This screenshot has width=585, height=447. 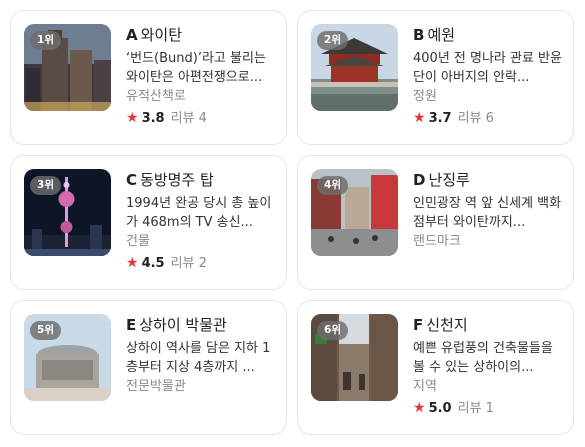 What do you see at coordinates (183, 325) in the screenshot?
I see `place-name: 상하이 박물관` at bounding box center [183, 325].